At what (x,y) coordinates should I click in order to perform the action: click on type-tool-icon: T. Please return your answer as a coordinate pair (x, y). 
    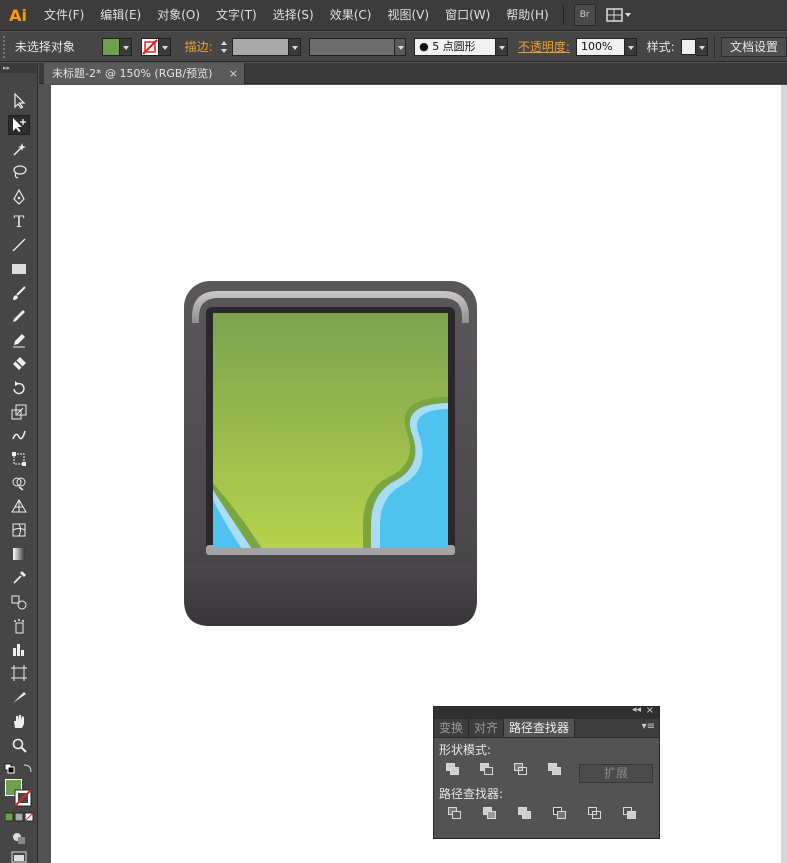
    Looking at the image, I should click on (19, 221).